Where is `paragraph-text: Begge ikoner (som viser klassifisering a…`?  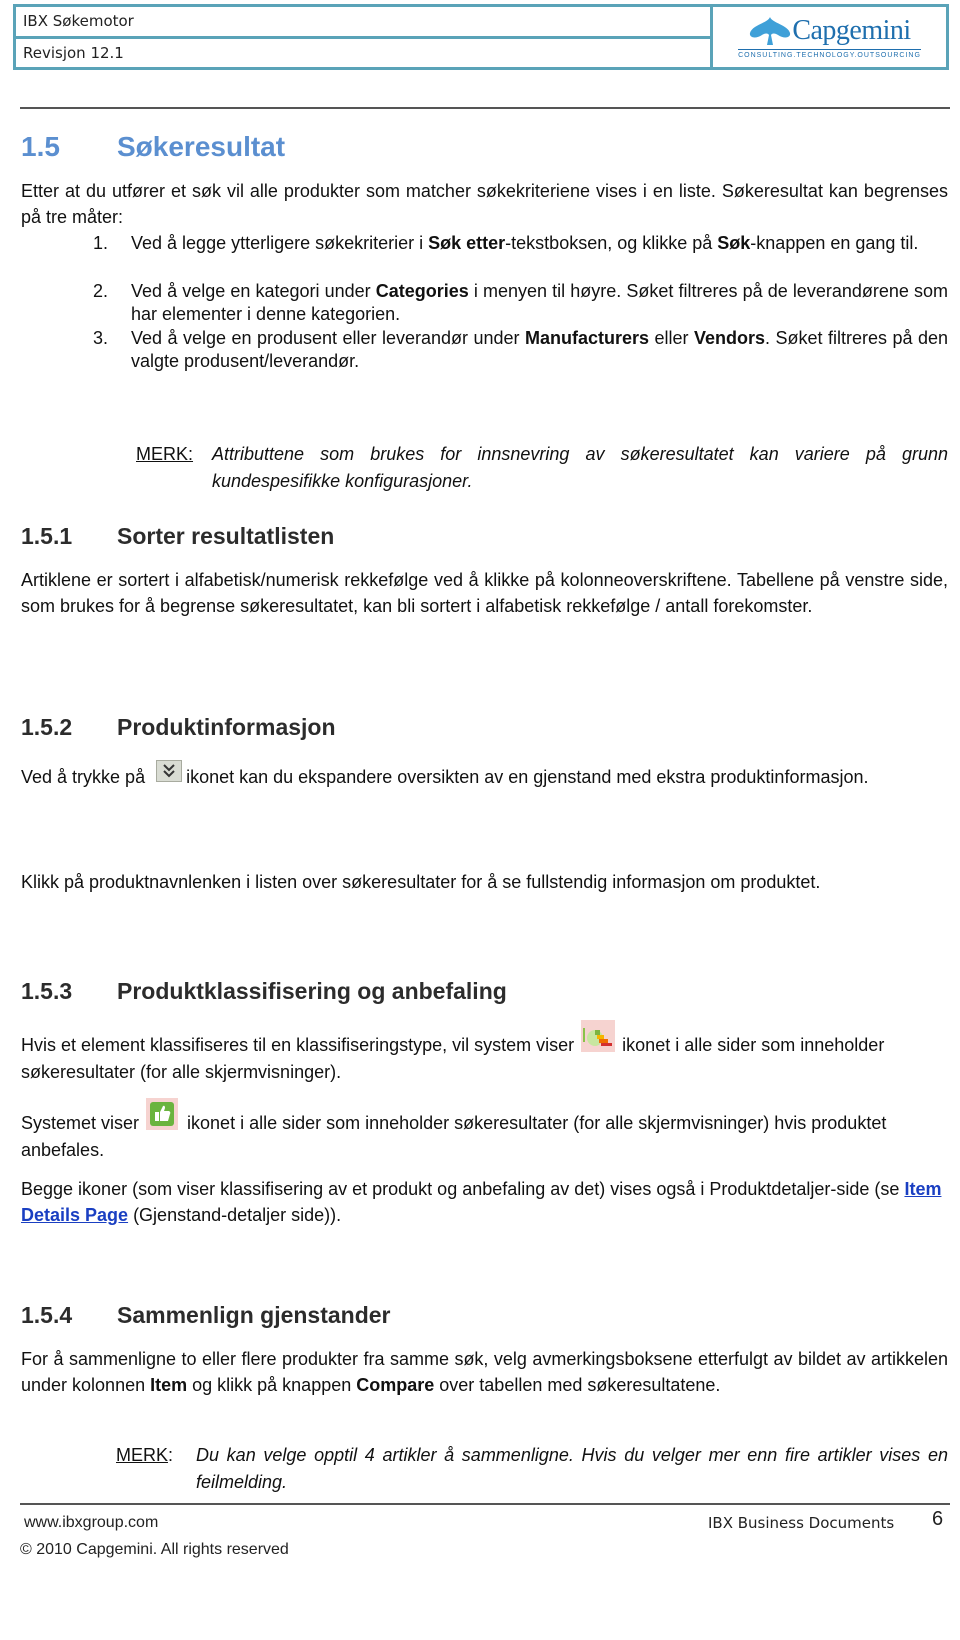
paragraph-text: Begge ikoner (som viser klassifisering a… is located at coordinates (463, 1189).